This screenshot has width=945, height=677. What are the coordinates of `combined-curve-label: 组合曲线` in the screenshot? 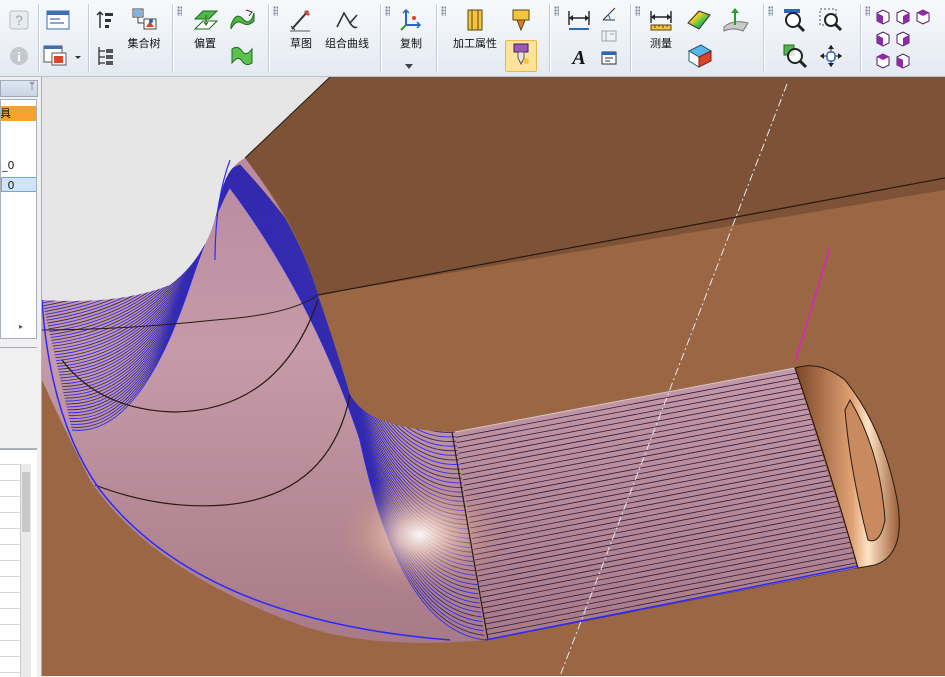 It's located at (347, 43).